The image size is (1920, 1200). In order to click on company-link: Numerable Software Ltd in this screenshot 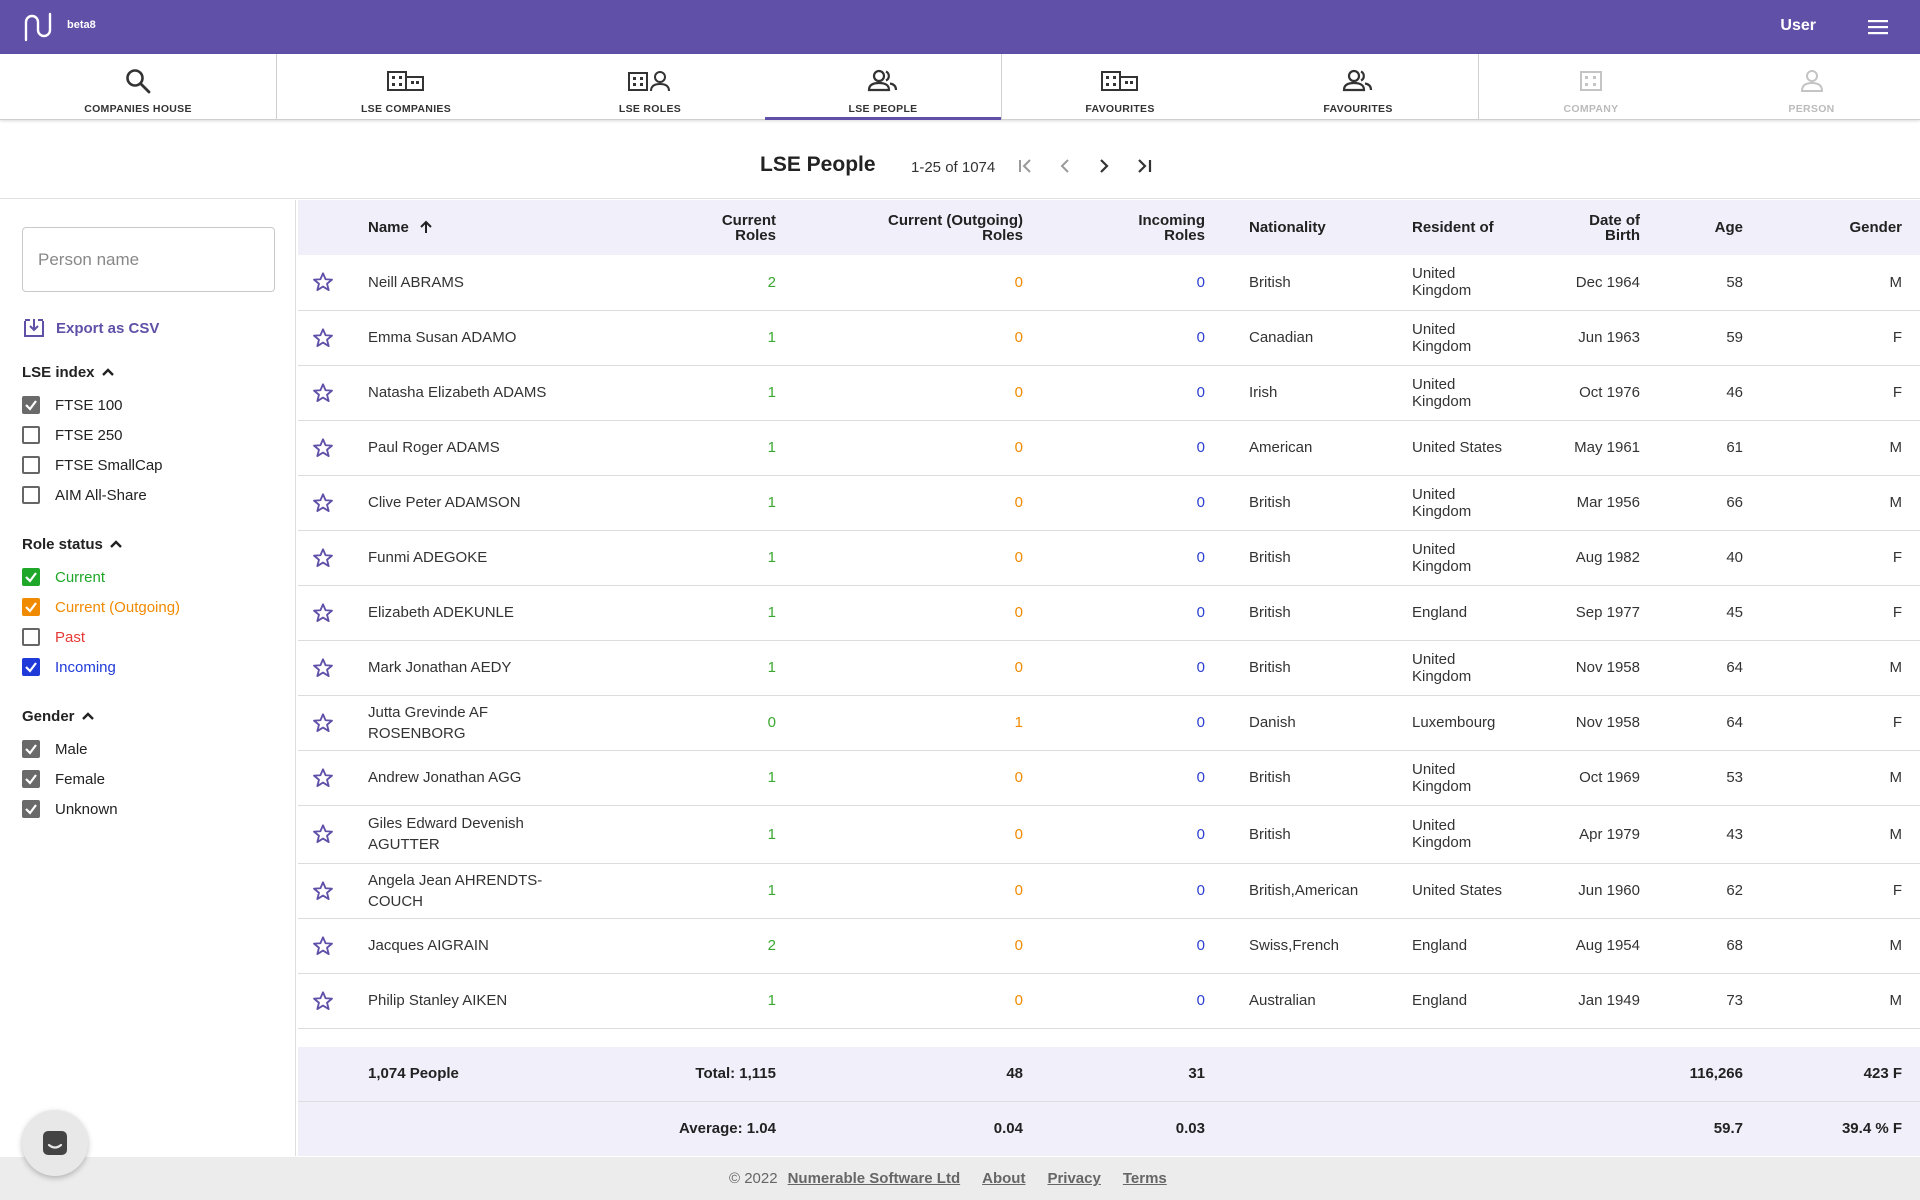, I will do `click(874, 1178)`.